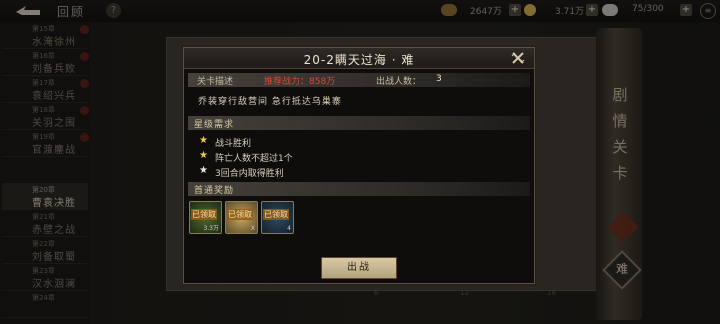 The height and width of the screenshot is (324, 720). I want to click on star-section-label: 星级需求, so click(214, 125).